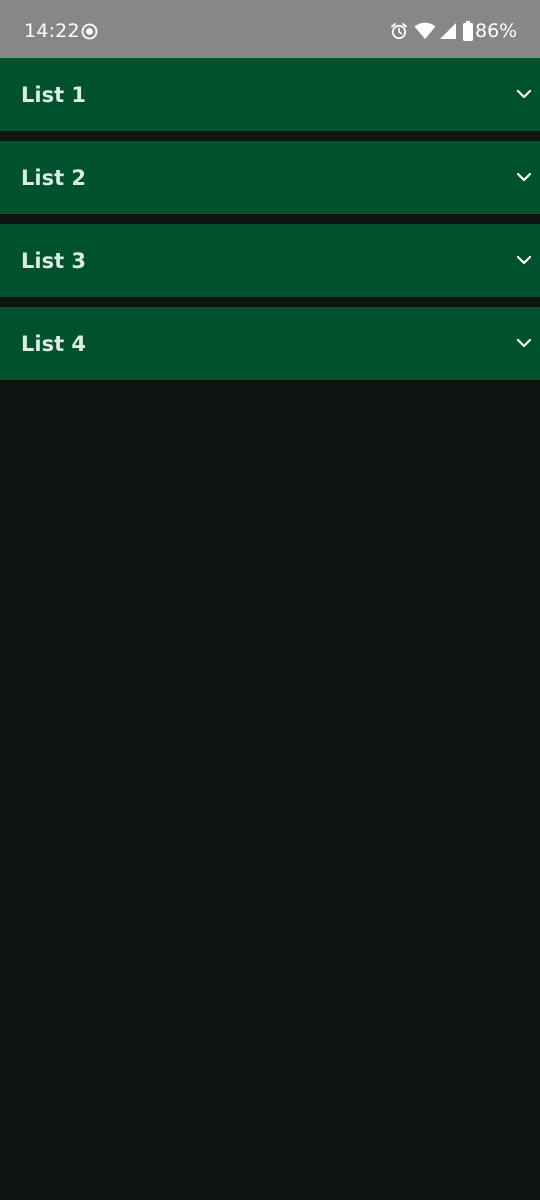  Describe the element at coordinates (425, 30) in the screenshot. I see `wifi-icon` at that location.